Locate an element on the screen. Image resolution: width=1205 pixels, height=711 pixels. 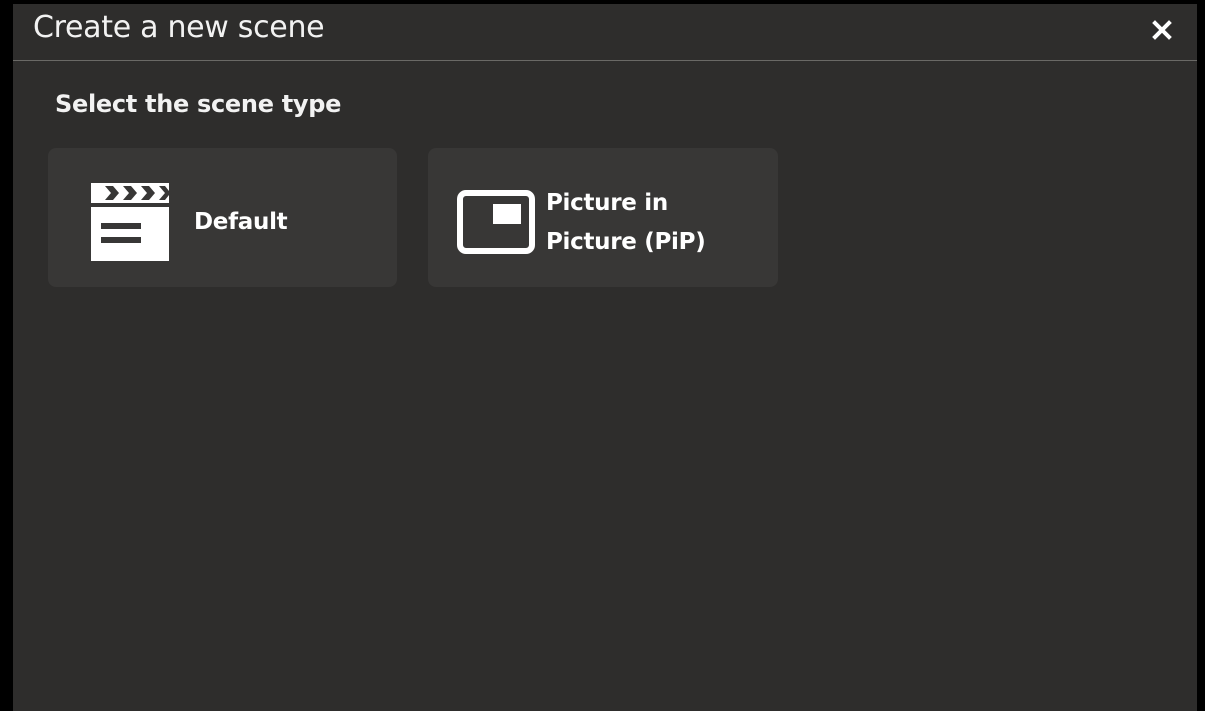
close-icon is located at coordinates (1162, 30).